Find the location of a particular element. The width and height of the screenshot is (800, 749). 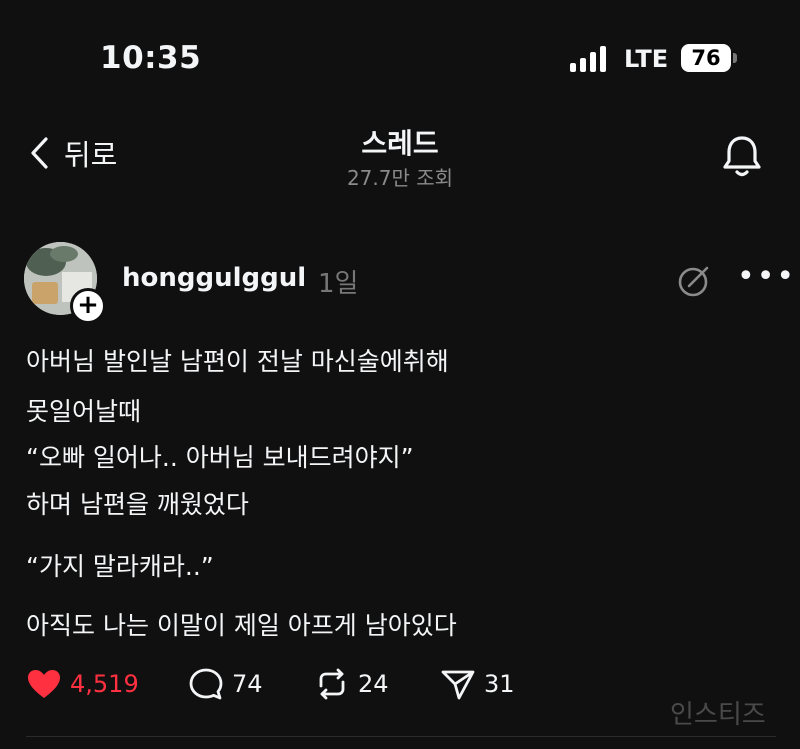

more-icon: ••• is located at coordinates (766, 277).